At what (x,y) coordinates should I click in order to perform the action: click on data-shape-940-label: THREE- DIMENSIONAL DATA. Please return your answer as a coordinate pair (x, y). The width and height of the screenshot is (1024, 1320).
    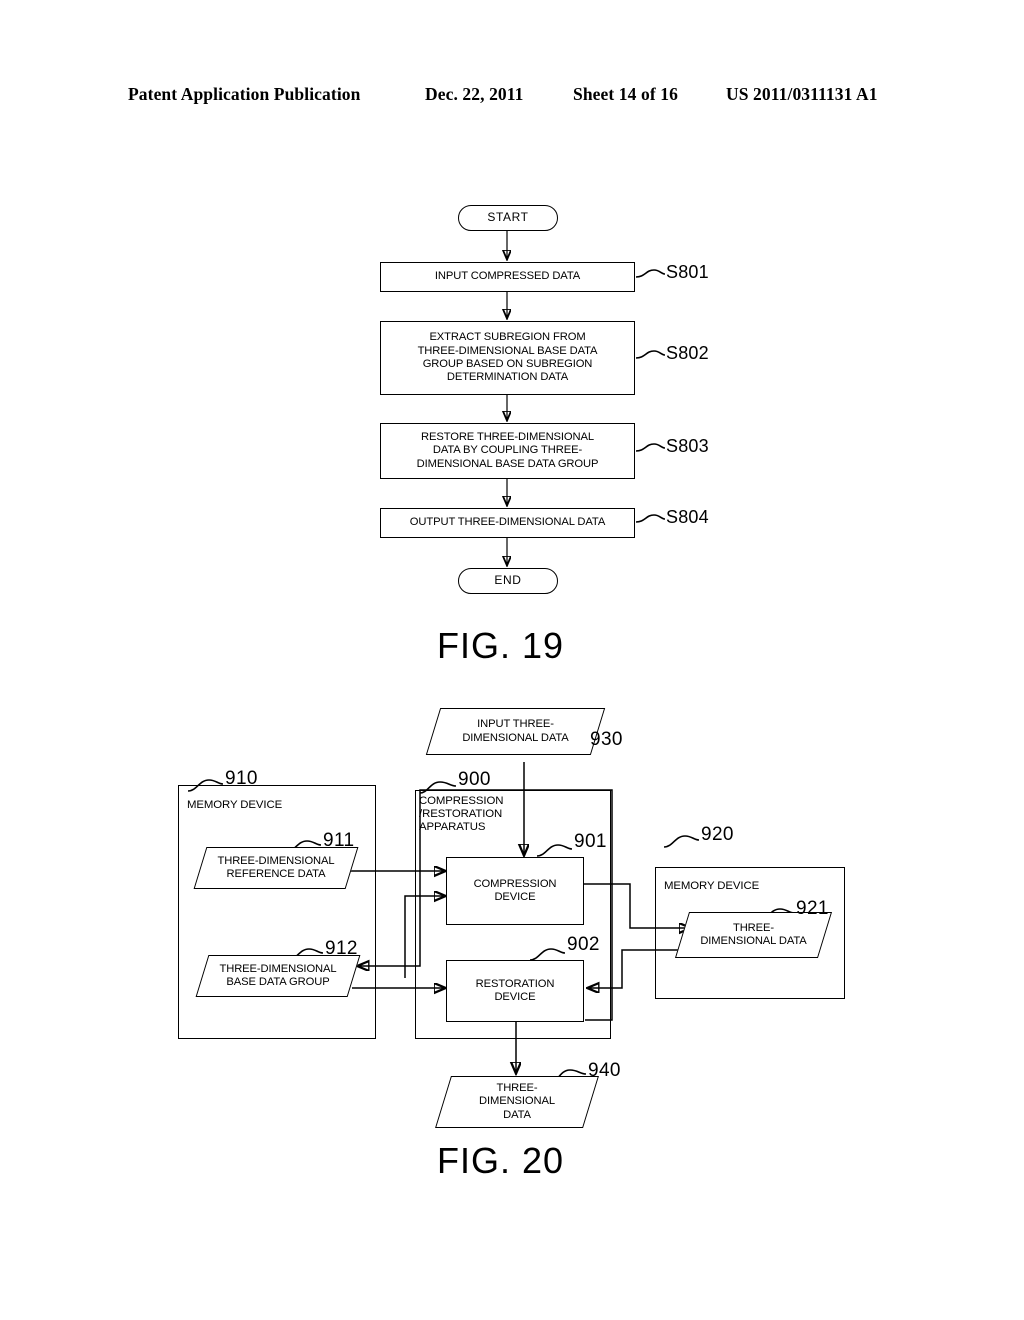
    Looking at the image, I should click on (517, 1101).